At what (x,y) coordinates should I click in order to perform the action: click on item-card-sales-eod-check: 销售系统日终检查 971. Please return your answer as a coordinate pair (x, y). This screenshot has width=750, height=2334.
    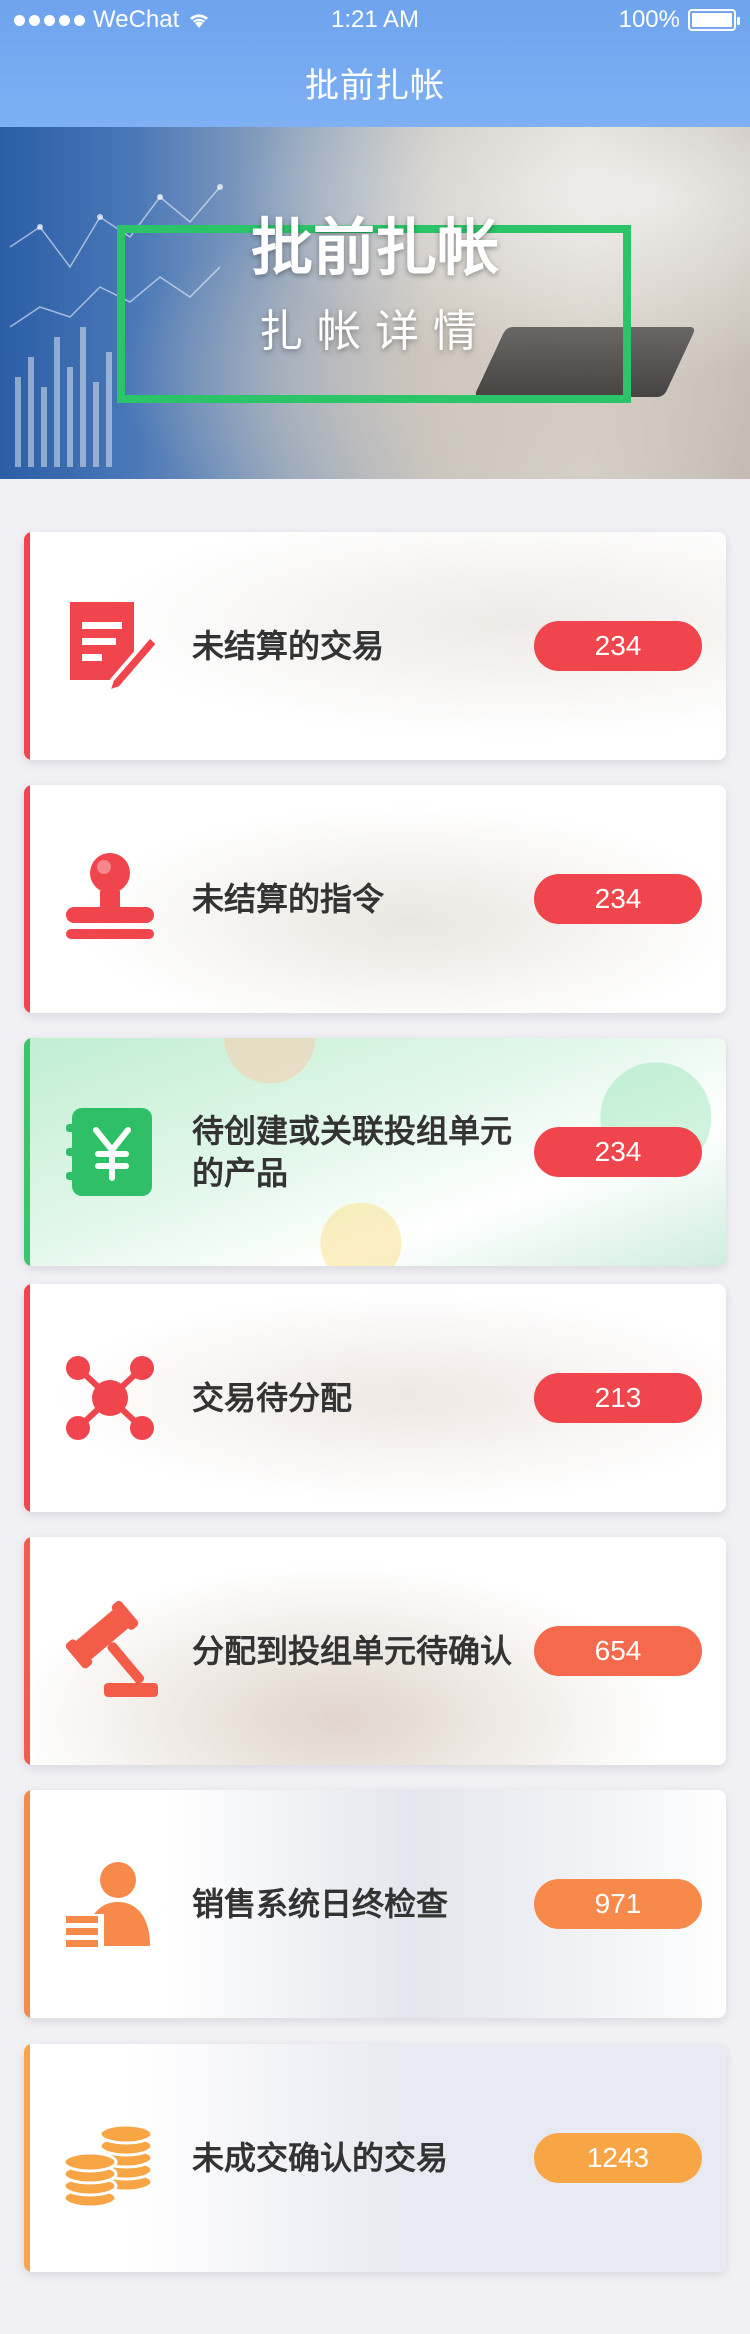
    Looking at the image, I should click on (375, 1904).